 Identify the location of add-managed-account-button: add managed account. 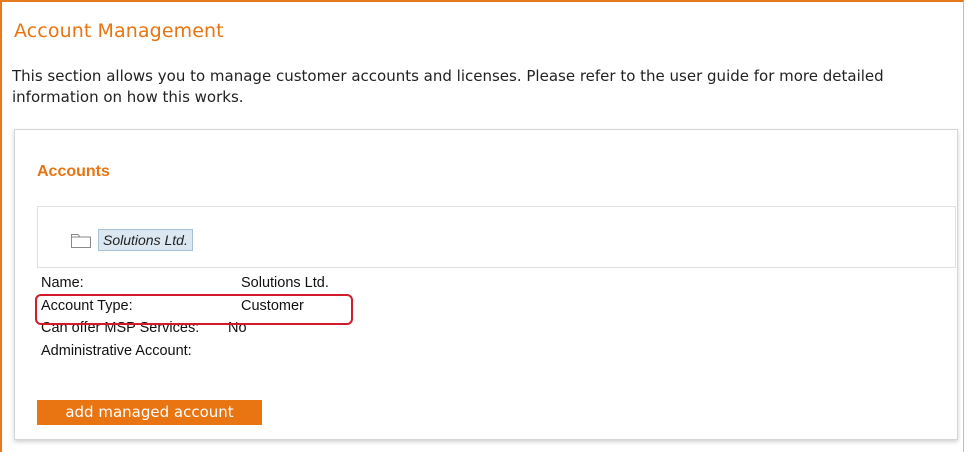
(149, 412).